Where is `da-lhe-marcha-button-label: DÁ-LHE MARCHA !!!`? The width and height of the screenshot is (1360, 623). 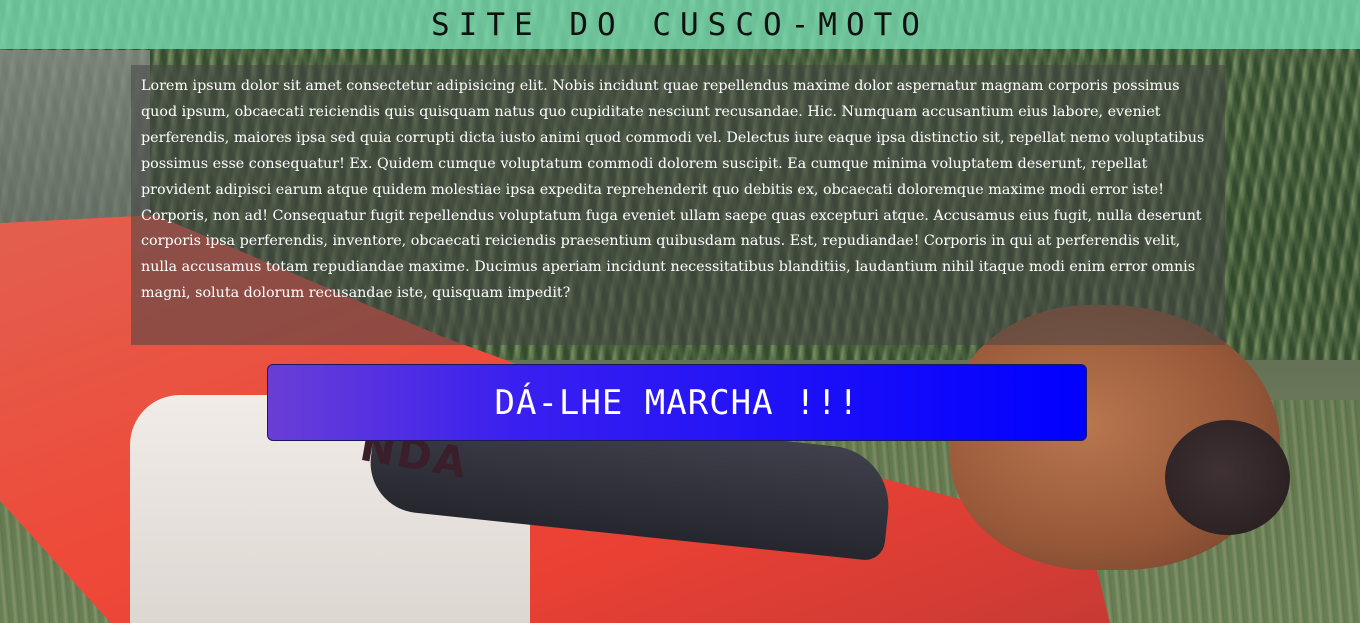 da-lhe-marcha-button-label: DÁ-LHE MARCHA !!! is located at coordinates (677, 402).